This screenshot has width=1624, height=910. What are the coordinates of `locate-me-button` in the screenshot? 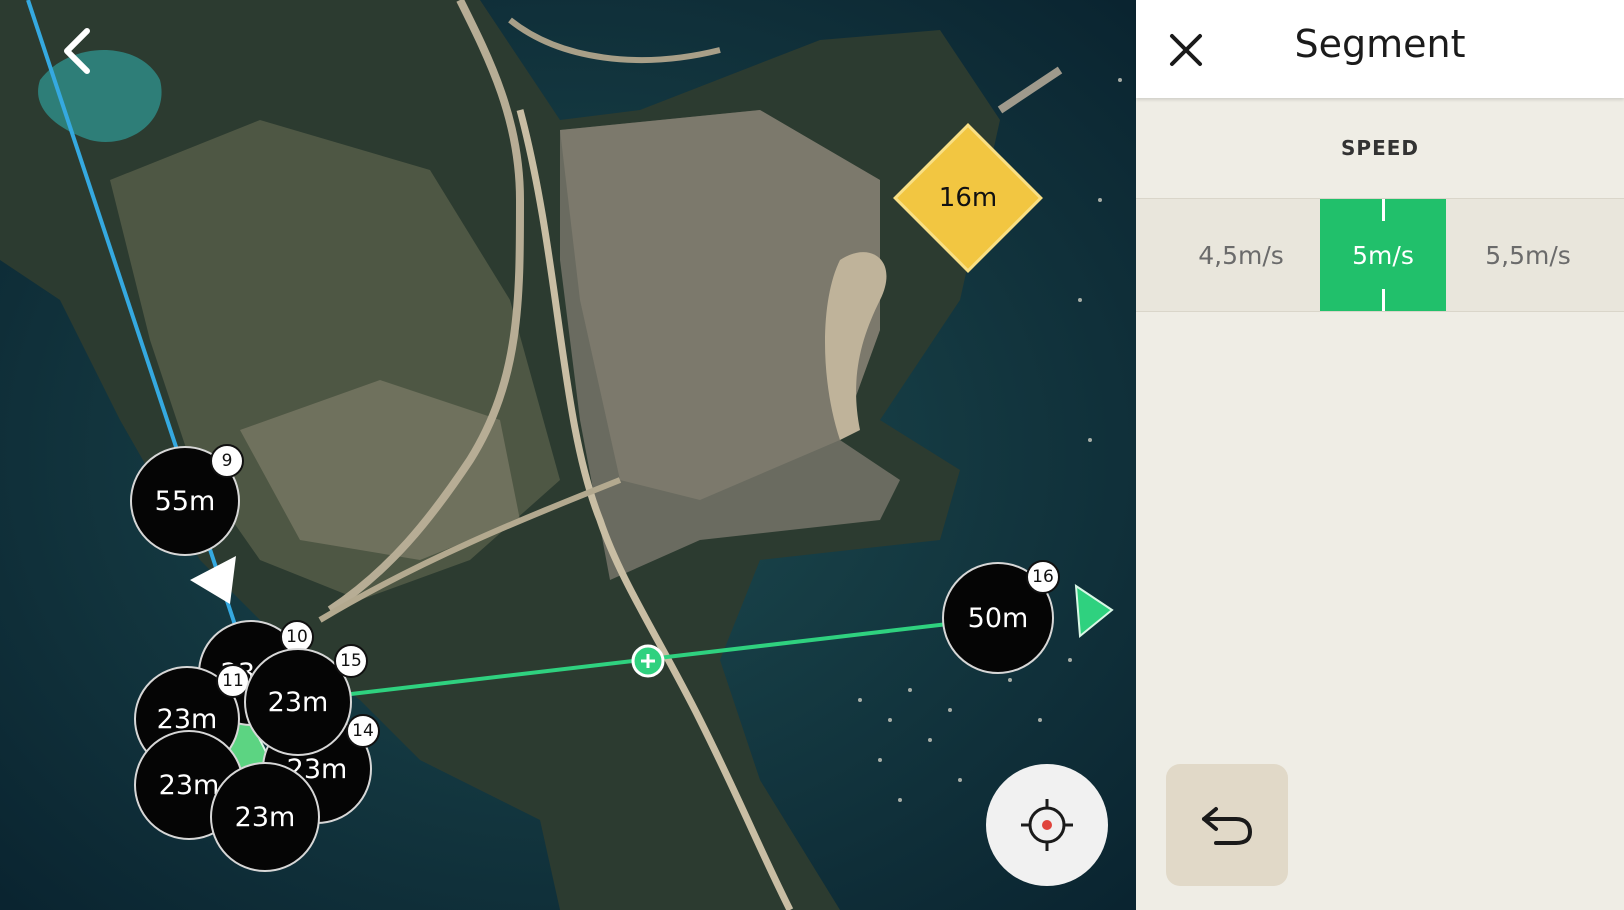 It's located at (1047, 825).